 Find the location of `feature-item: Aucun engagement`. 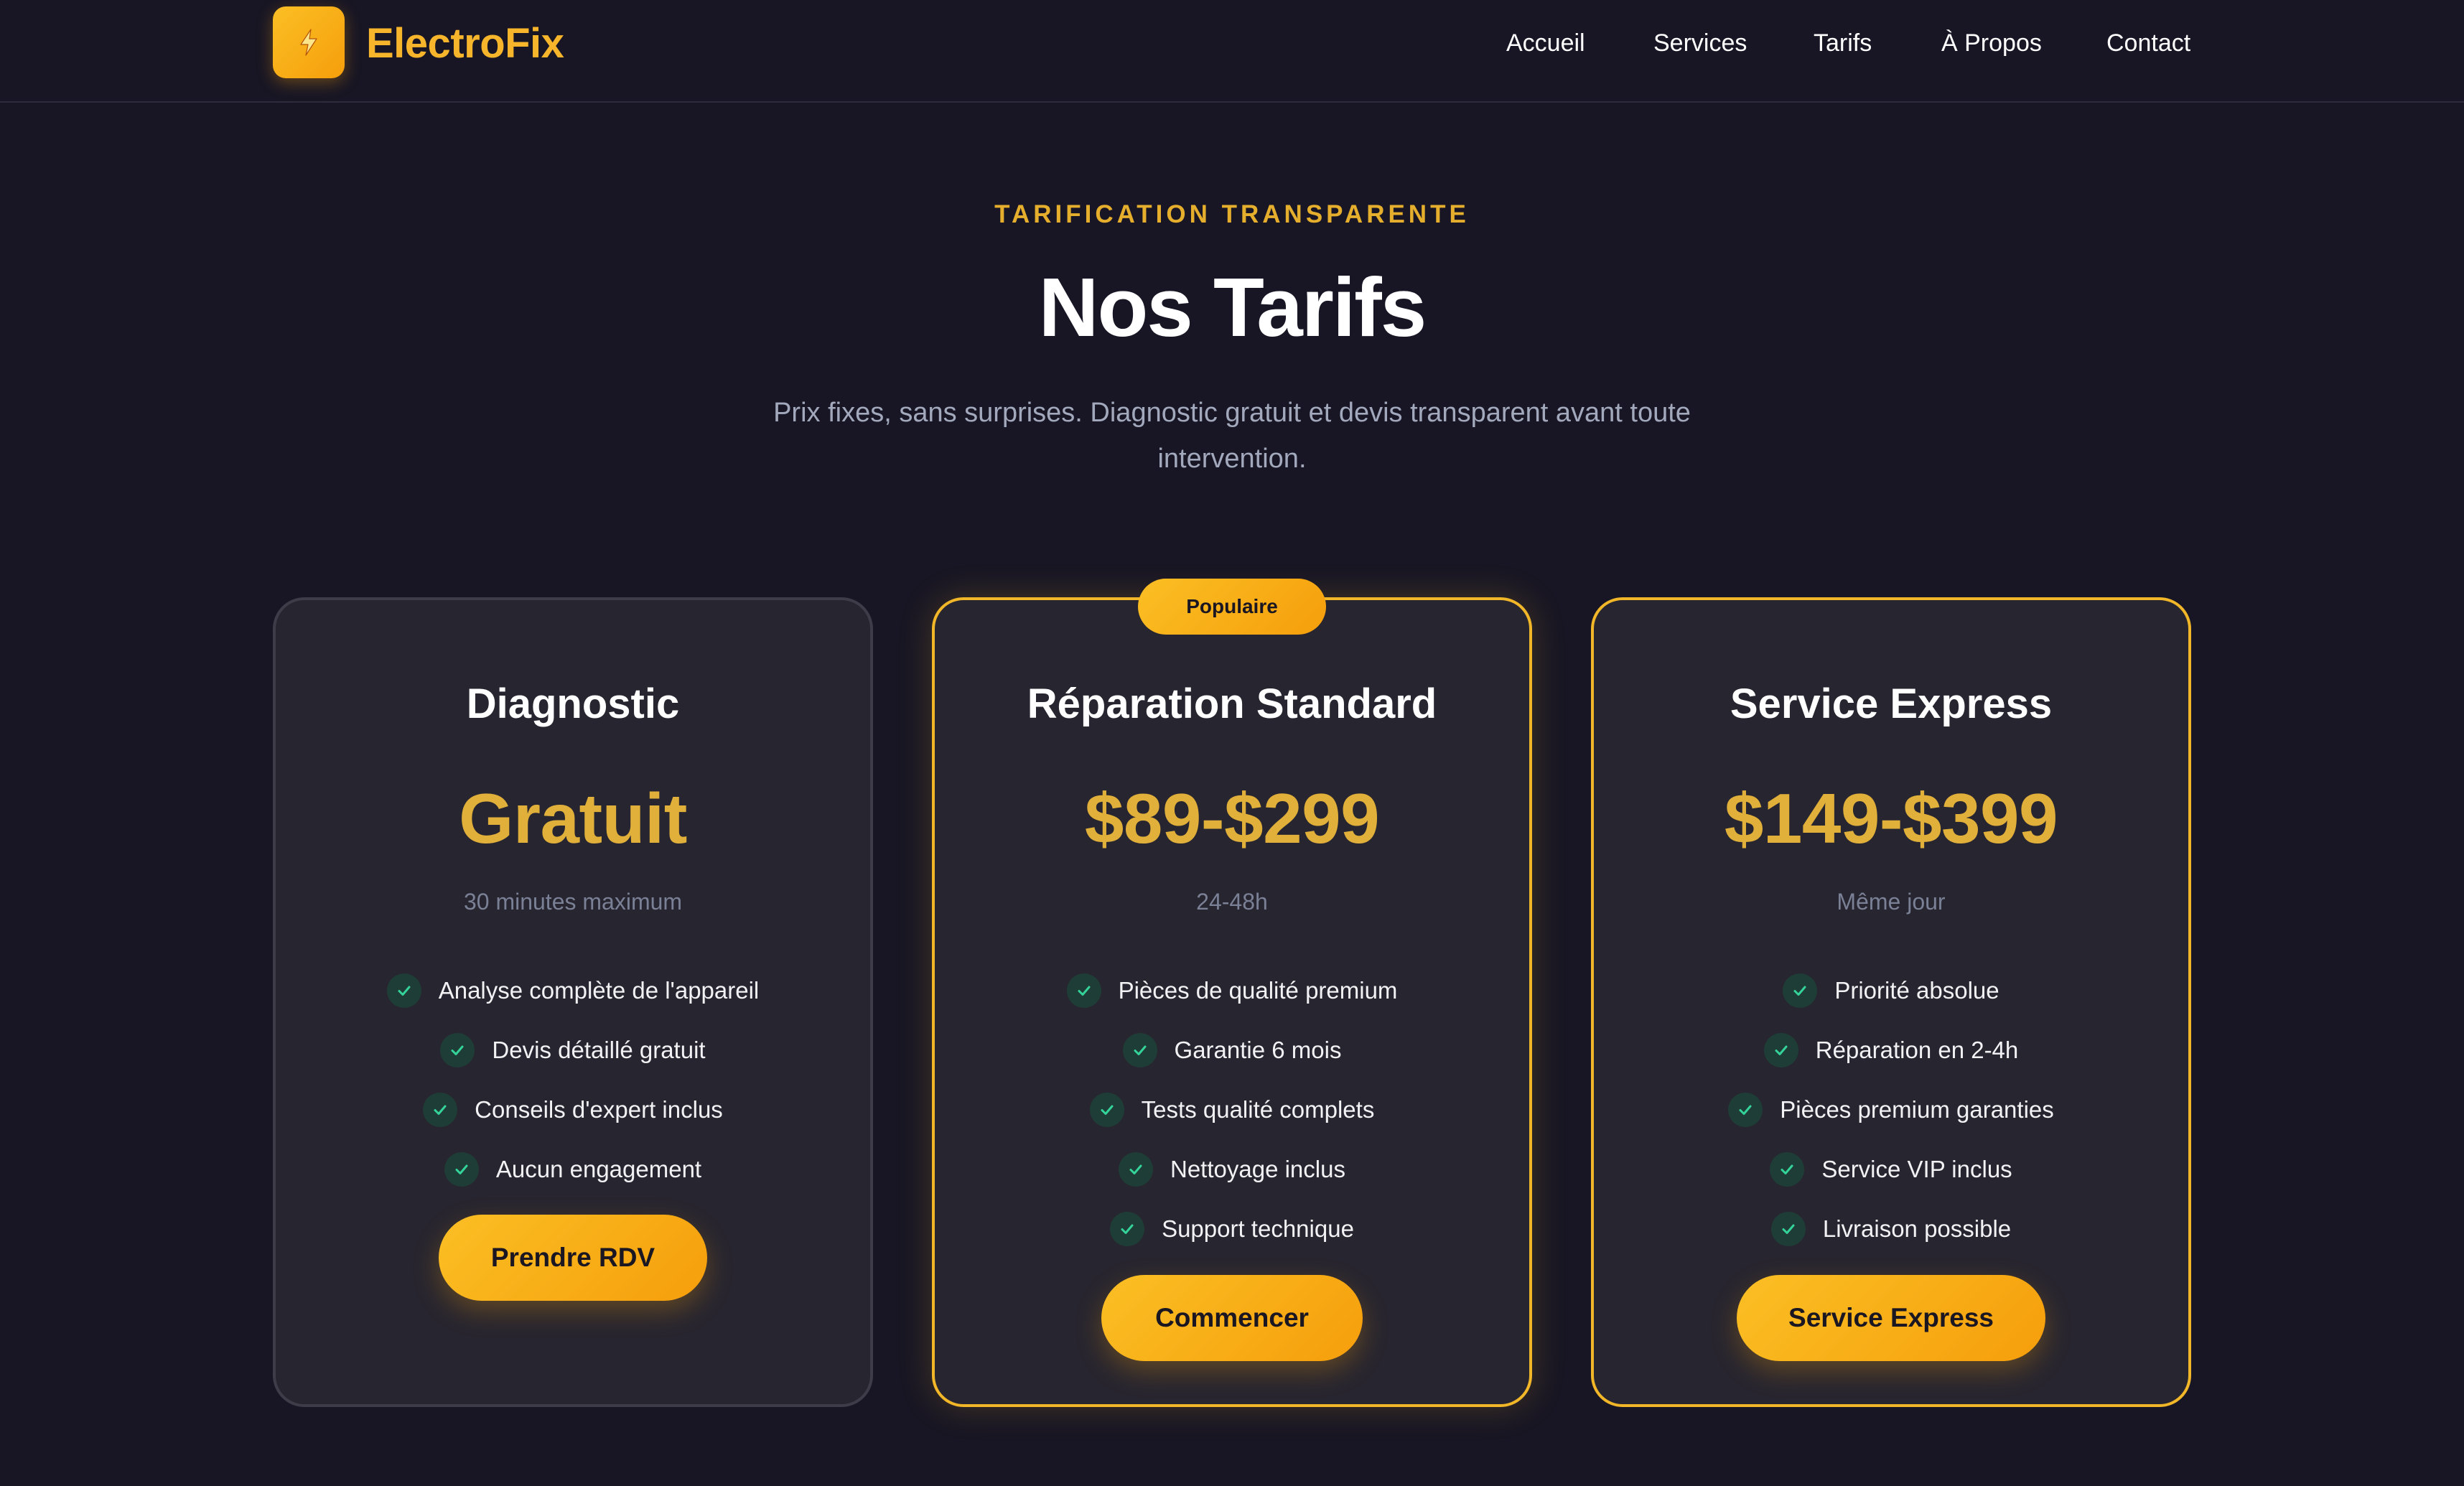

feature-item: Aucun engagement is located at coordinates (573, 1169).